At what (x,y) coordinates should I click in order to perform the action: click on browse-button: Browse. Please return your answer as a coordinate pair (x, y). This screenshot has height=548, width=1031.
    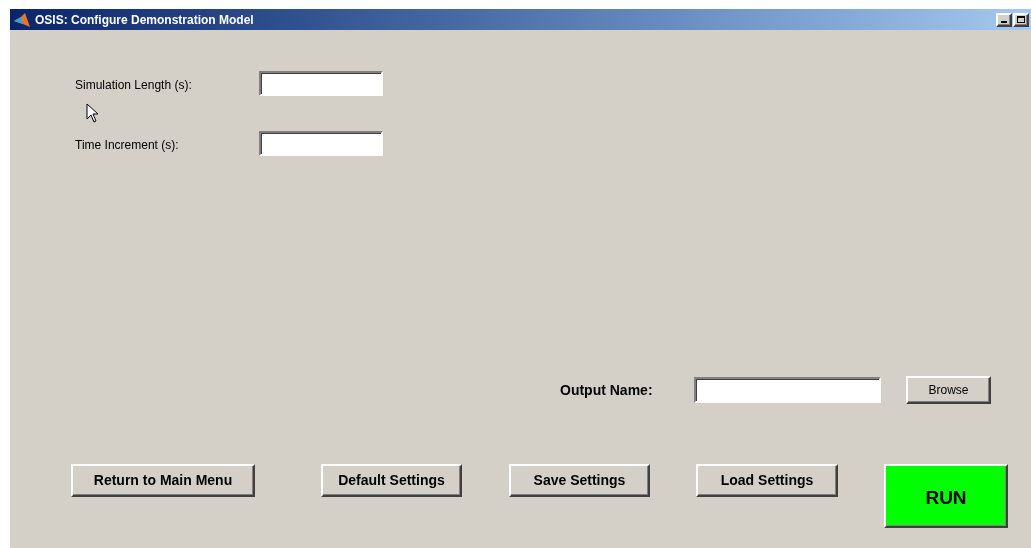
    Looking at the image, I should click on (948, 390).